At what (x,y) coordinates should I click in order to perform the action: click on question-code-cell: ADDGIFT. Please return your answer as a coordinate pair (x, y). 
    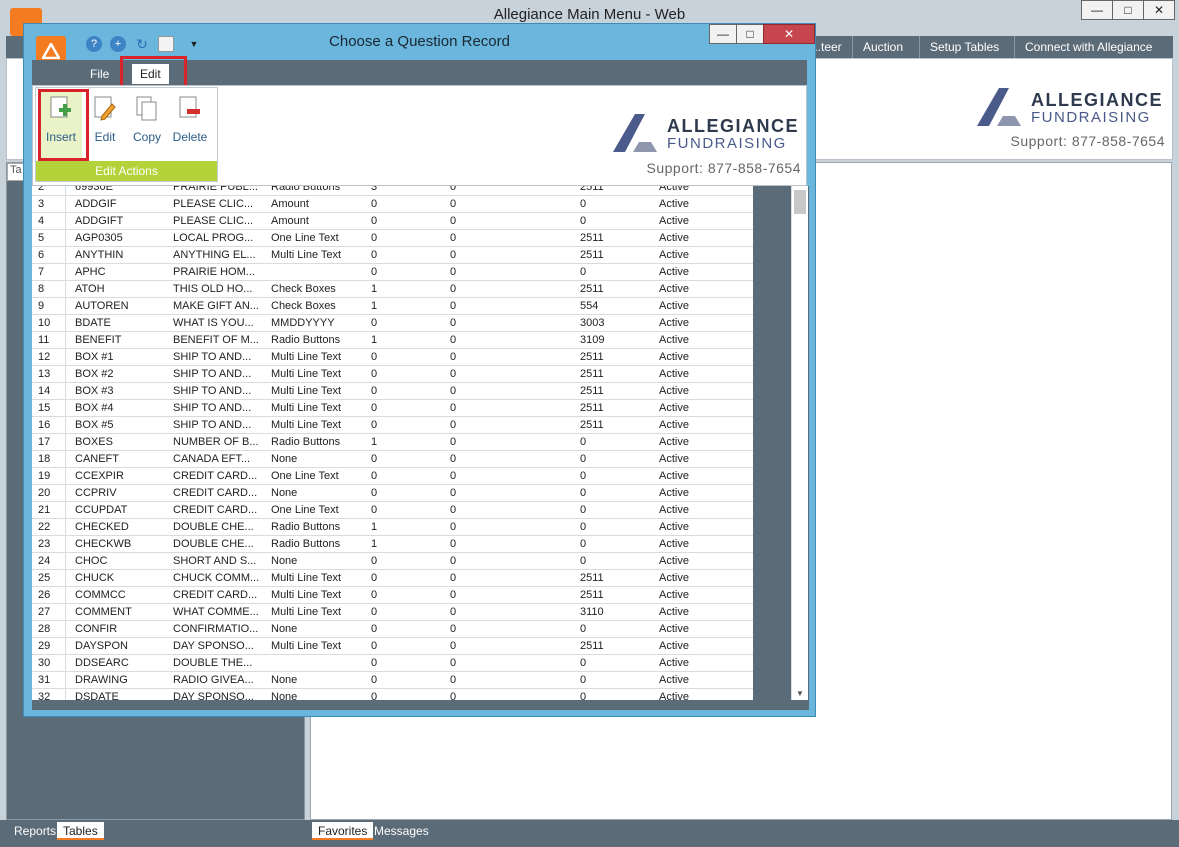
    Looking at the image, I should click on (99, 221).